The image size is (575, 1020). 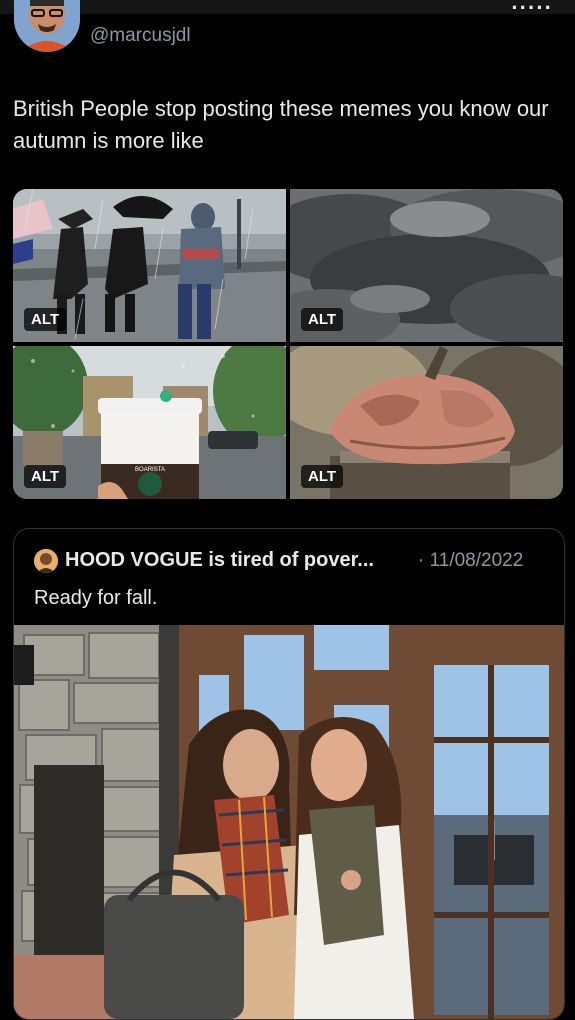 I want to click on clipped-counter: ·····, so click(x=532, y=8).